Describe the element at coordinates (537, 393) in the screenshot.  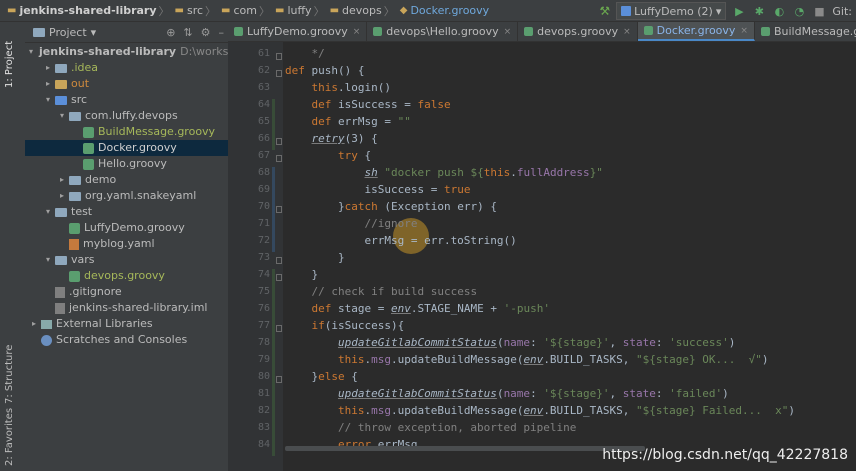
I see `code-token: :` at that location.